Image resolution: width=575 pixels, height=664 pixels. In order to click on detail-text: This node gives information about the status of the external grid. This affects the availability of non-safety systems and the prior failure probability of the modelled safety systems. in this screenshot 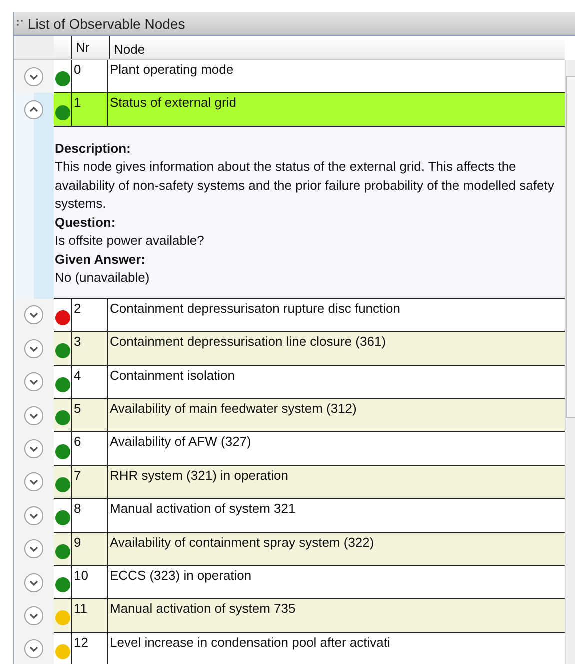, I will do `click(305, 186)`.